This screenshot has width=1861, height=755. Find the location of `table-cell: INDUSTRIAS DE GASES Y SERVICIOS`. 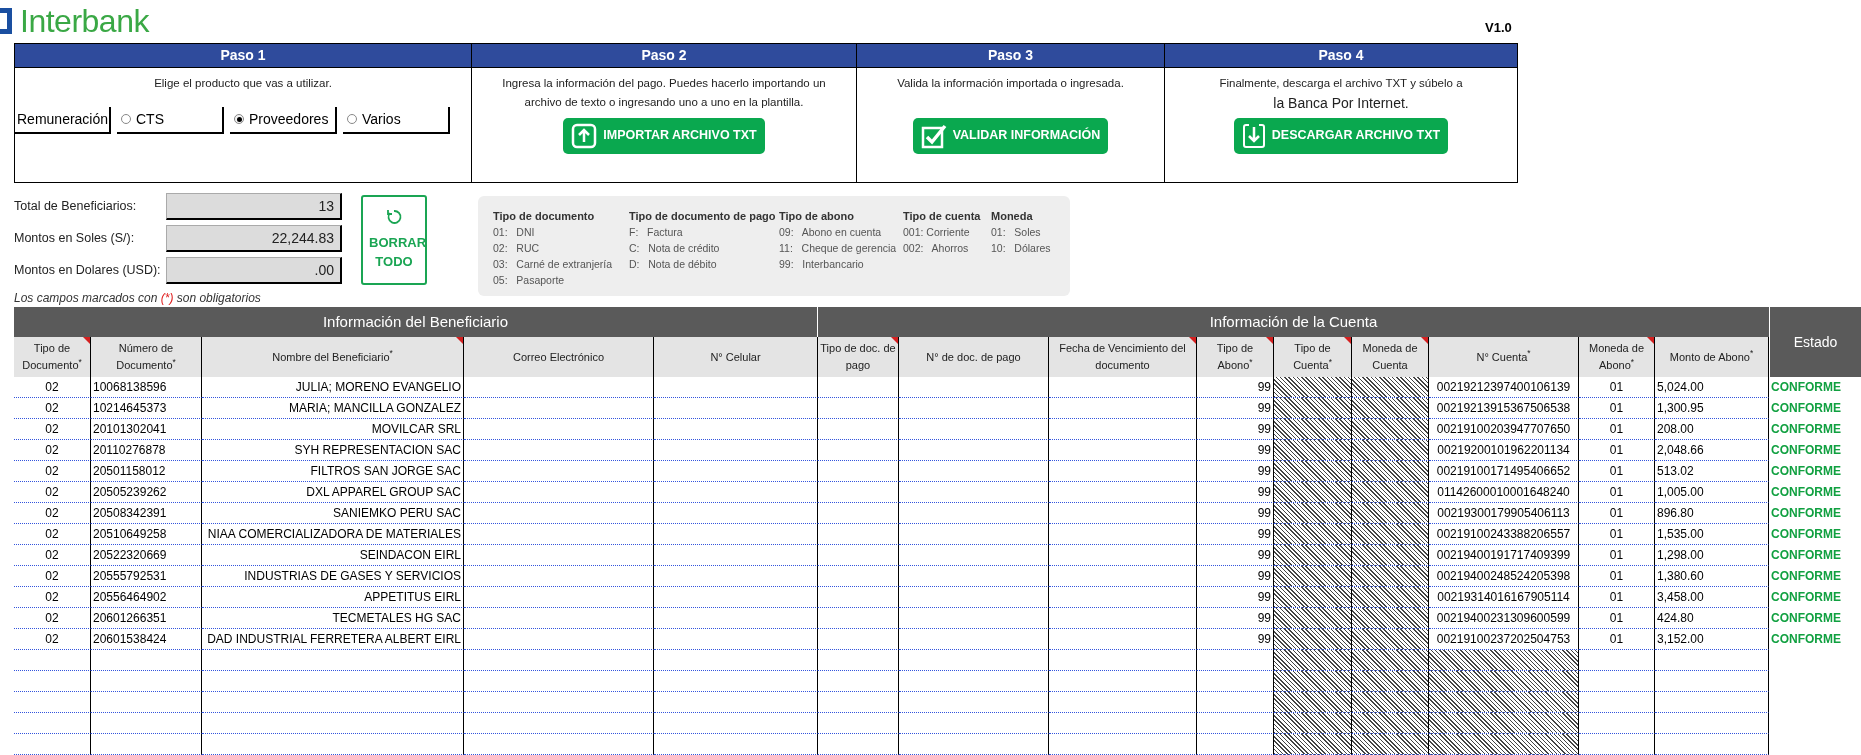

table-cell: INDUSTRIAS DE GASES Y SERVICIOS is located at coordinates (333, 576).